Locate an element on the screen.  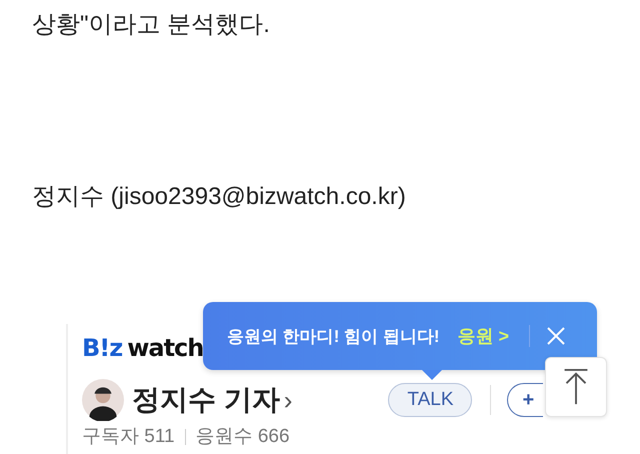
tooltip-pointer is located at coordinates (432, 375).